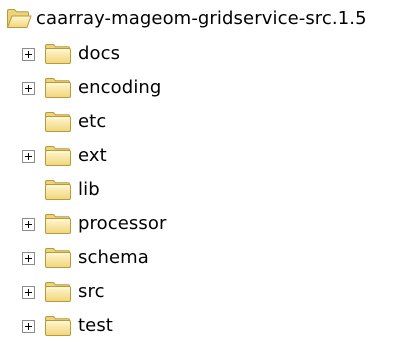  I want to click on tree-item-processor: processor, so click(94, 224).